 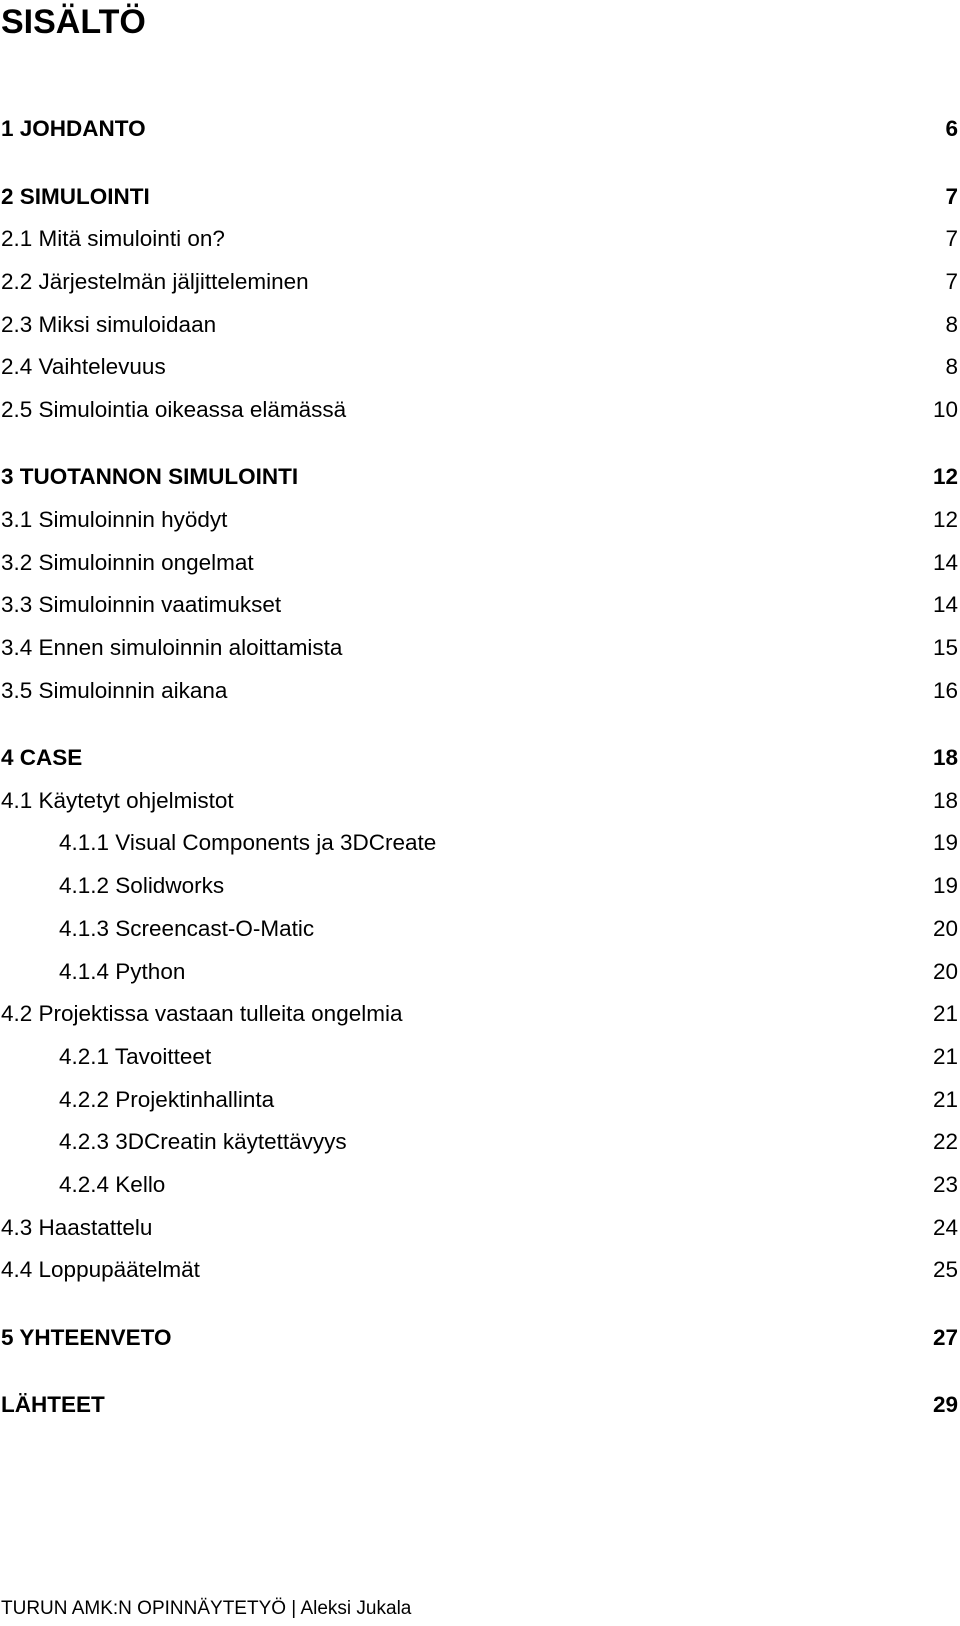 I want to click on toc-entry-title: 4.1 Käytetyt ohjelmistot, so click(x=117, y=800).